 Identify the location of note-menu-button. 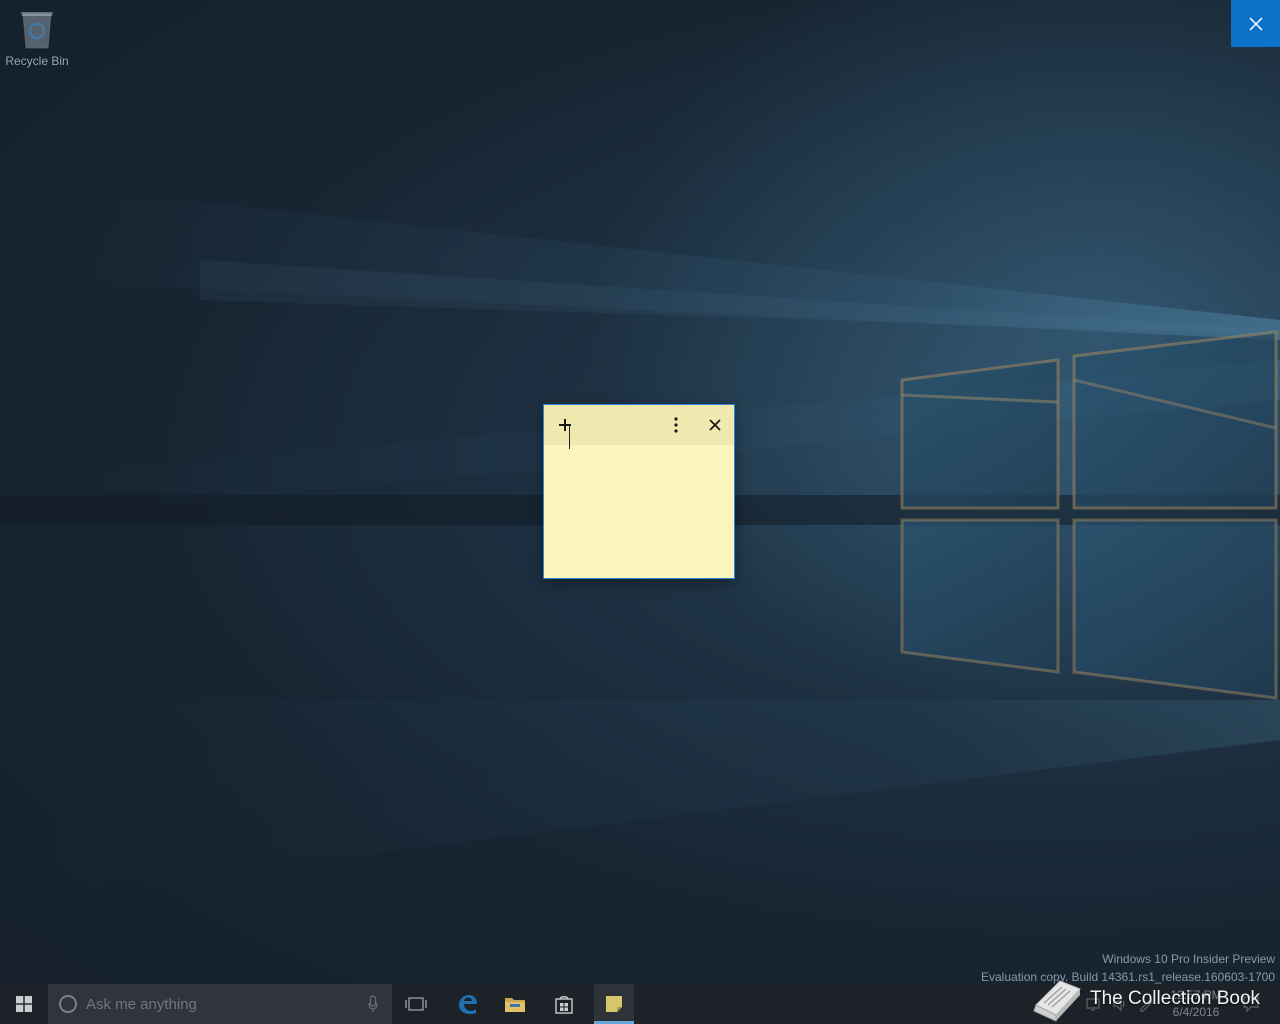
(676, 425).